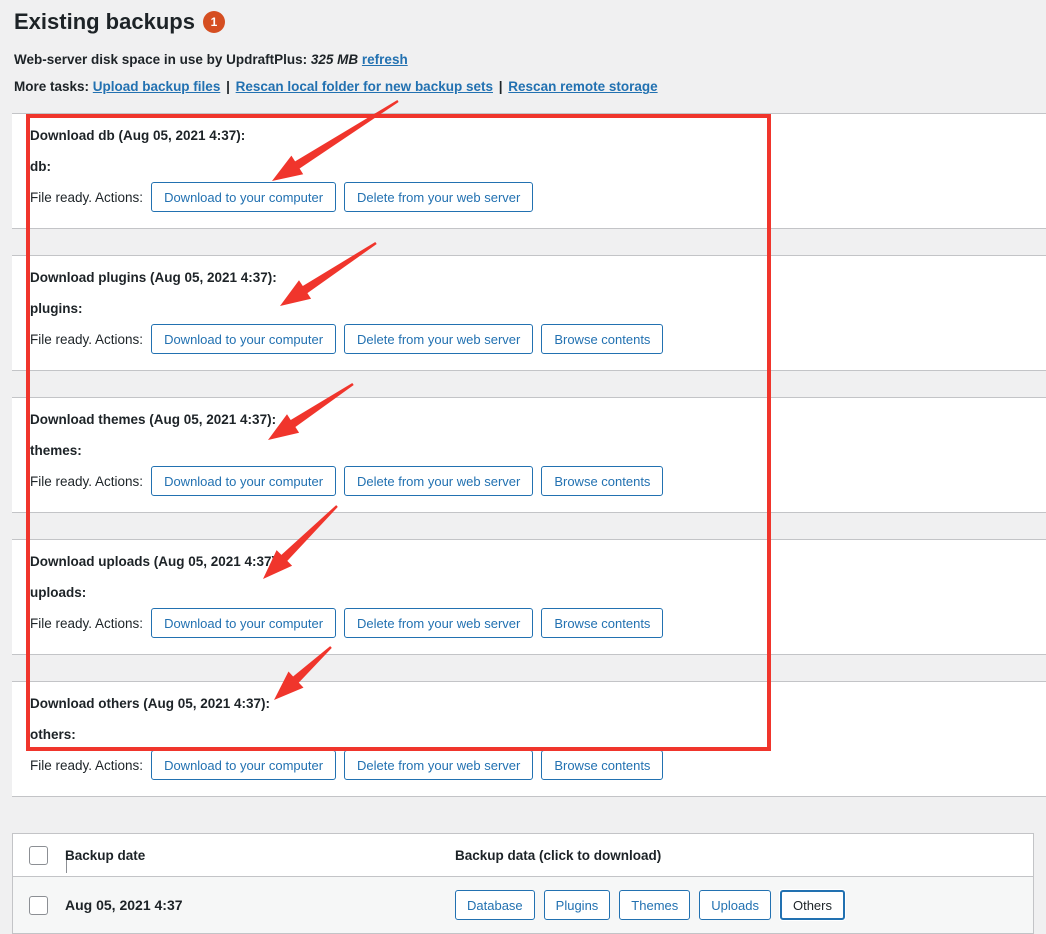 Image resolution: width=1046 pixels, height=934 pixels. I want to click on rescan-remote-storage-link: Rescan remote storage, so click(582, 86).